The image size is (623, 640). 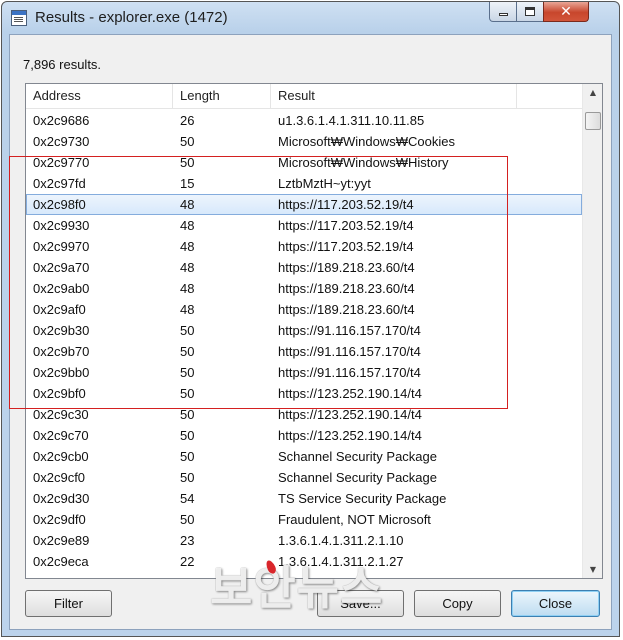 I want to click on address-cell: 0x2c9930, so click(x=61, y=225).